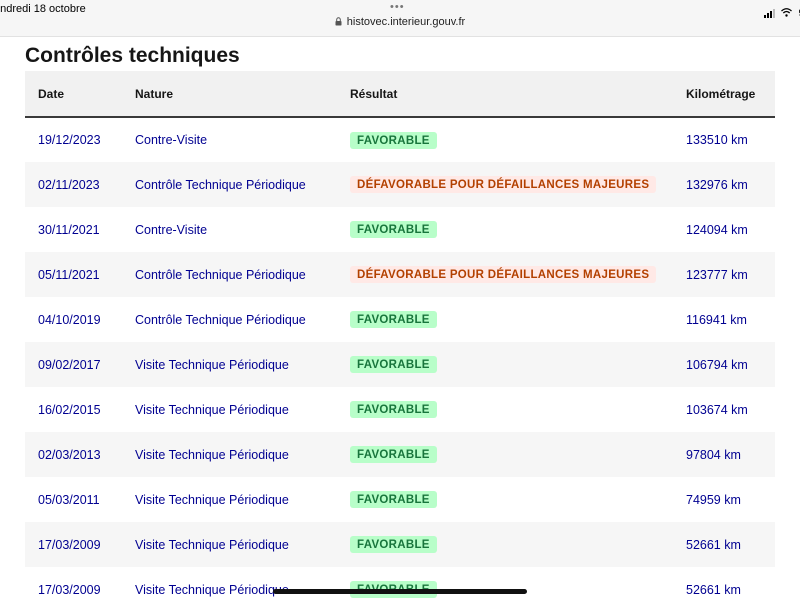 The height and width of the screenshot is (612, 800). What do you see at coordinates (717, 364) in the screenshot?
I see `cell-mileage: 106794 km` at bounding box center [717, 364].